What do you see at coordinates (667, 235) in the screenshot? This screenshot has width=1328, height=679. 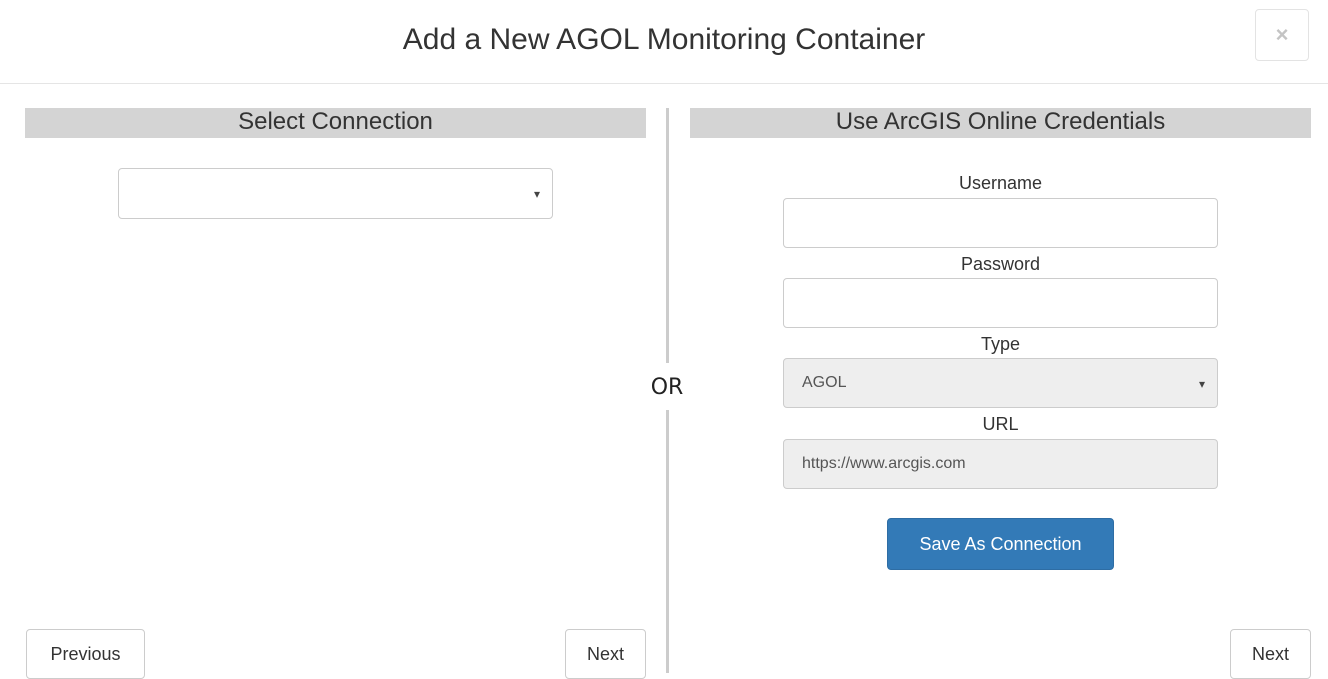 I see `divider-line-top` at bounding box center [667, 235].